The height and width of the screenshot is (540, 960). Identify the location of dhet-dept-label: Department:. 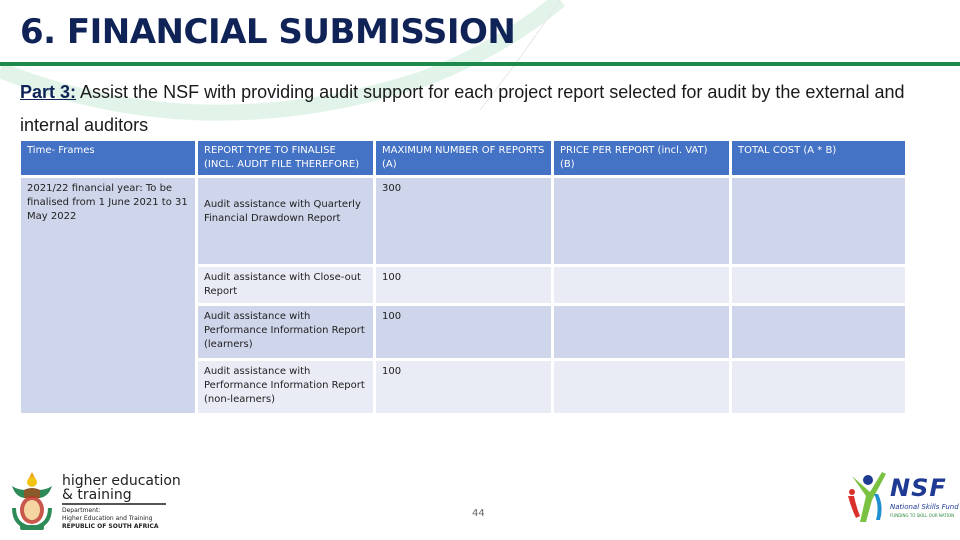
(81, 510).